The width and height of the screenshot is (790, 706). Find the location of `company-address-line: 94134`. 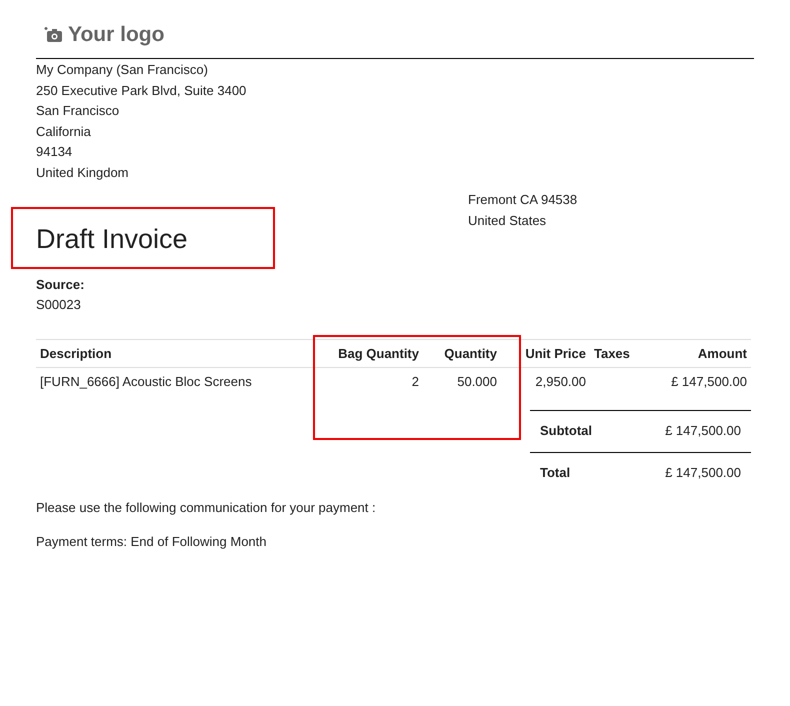

company-address-line: 94134 is located at coordinates (55, 152).